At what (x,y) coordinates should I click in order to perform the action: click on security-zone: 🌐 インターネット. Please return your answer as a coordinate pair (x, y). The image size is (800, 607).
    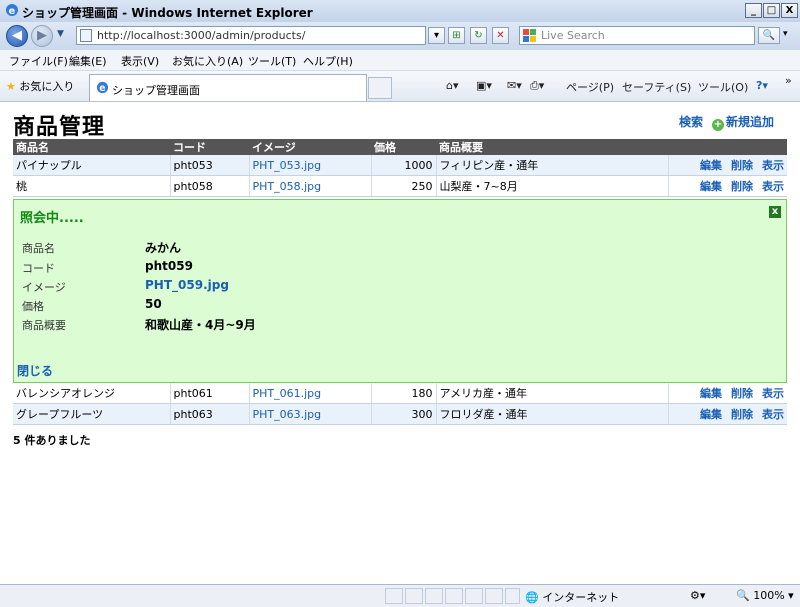
    Looking at the image, I should click on (572, 597).